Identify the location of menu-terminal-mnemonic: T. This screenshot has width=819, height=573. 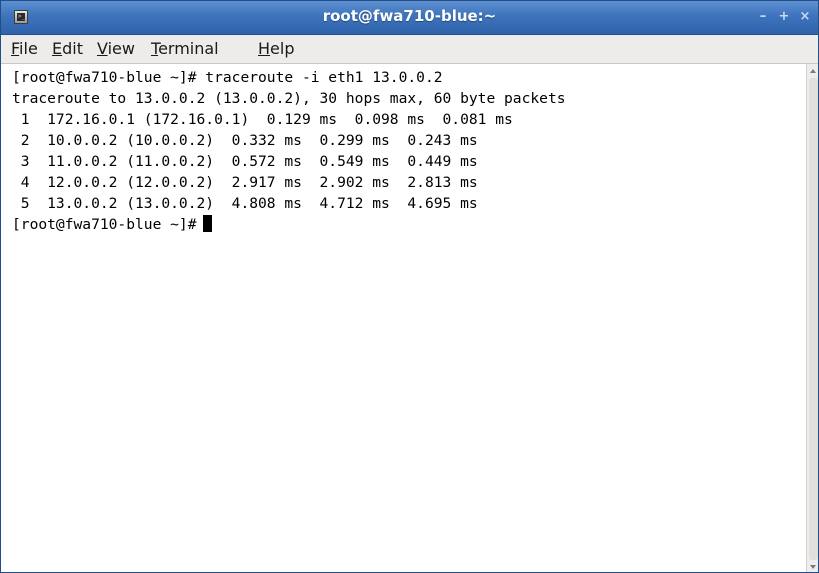
(155, 48).